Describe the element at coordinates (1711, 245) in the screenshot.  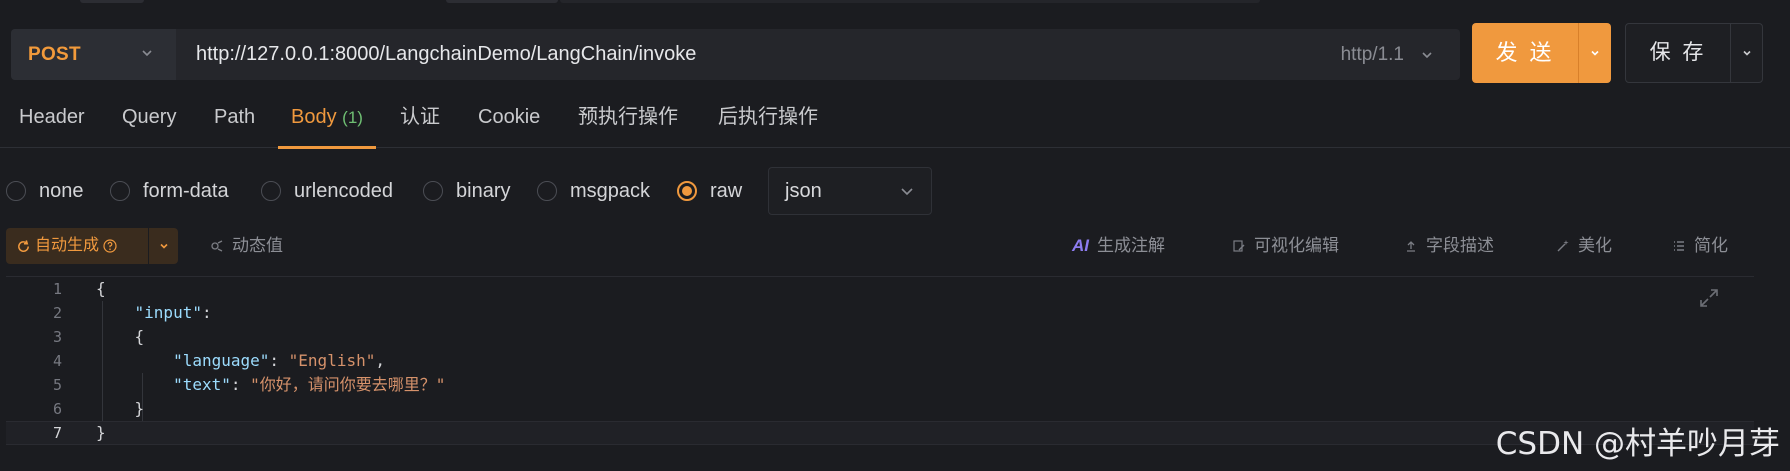
I see `simplify-label: 简化` at that location.